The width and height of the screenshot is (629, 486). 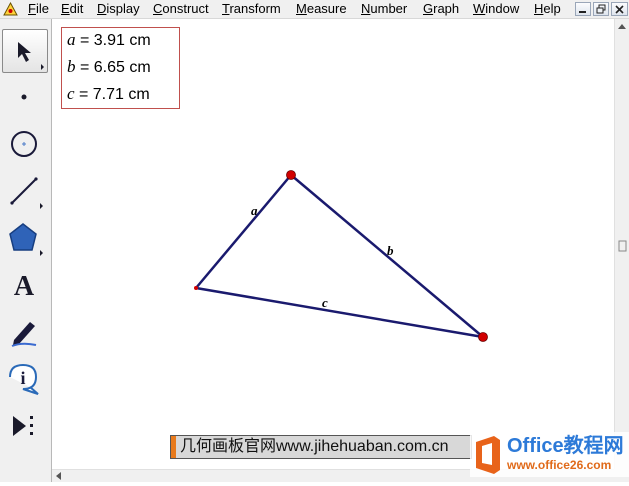 I want to click on minimize-icon, so click(x=582, y=12).